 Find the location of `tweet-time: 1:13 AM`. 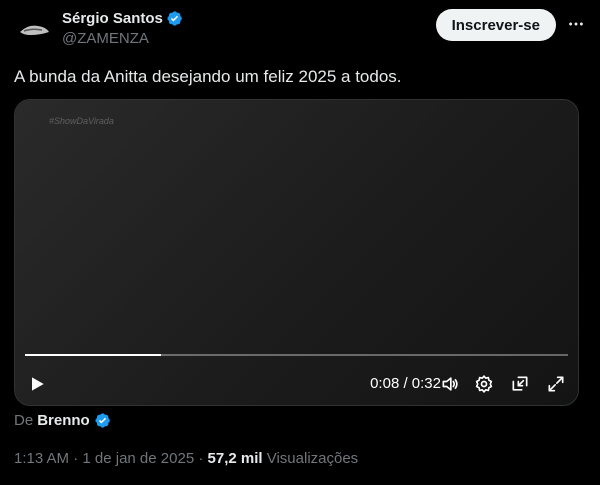

tweet-time: 1:13 AM is located at coordinates (41, 458).